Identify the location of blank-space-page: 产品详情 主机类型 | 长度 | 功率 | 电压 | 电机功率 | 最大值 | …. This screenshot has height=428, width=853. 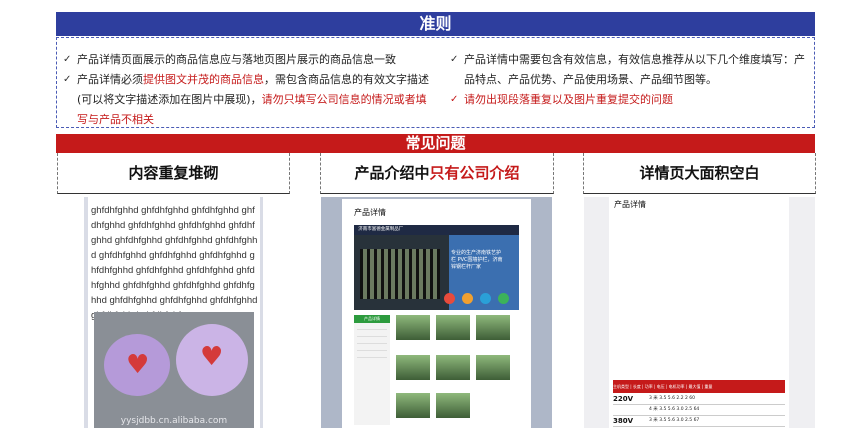
(699, 312).